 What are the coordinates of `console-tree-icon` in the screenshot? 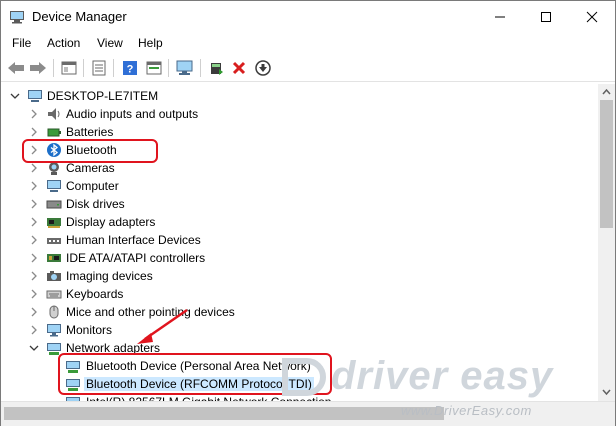 It's located at (69, 68).